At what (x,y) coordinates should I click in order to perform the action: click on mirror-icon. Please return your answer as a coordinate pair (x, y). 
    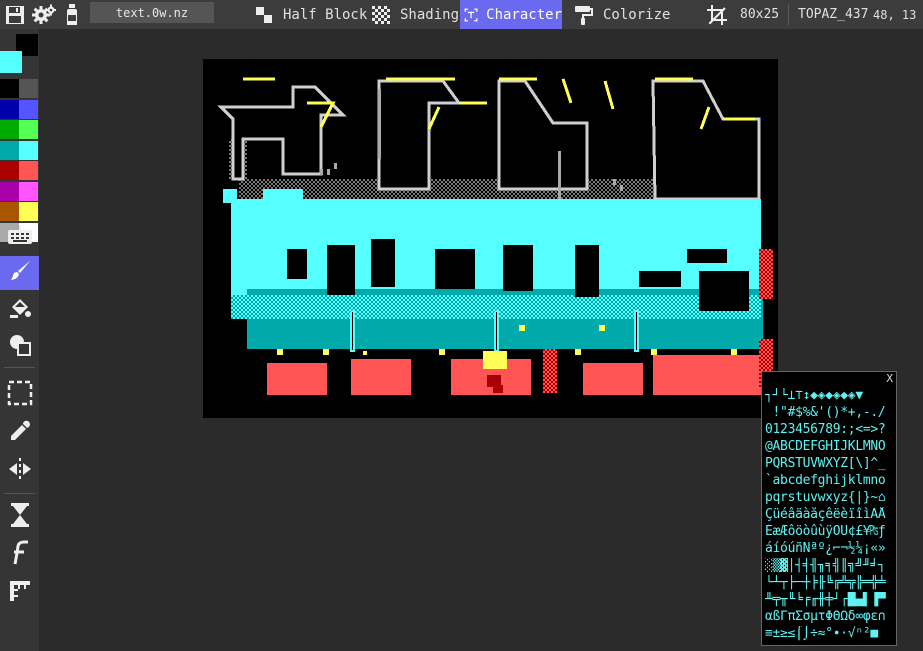
    Looking at the image, I should click on (20, 471).